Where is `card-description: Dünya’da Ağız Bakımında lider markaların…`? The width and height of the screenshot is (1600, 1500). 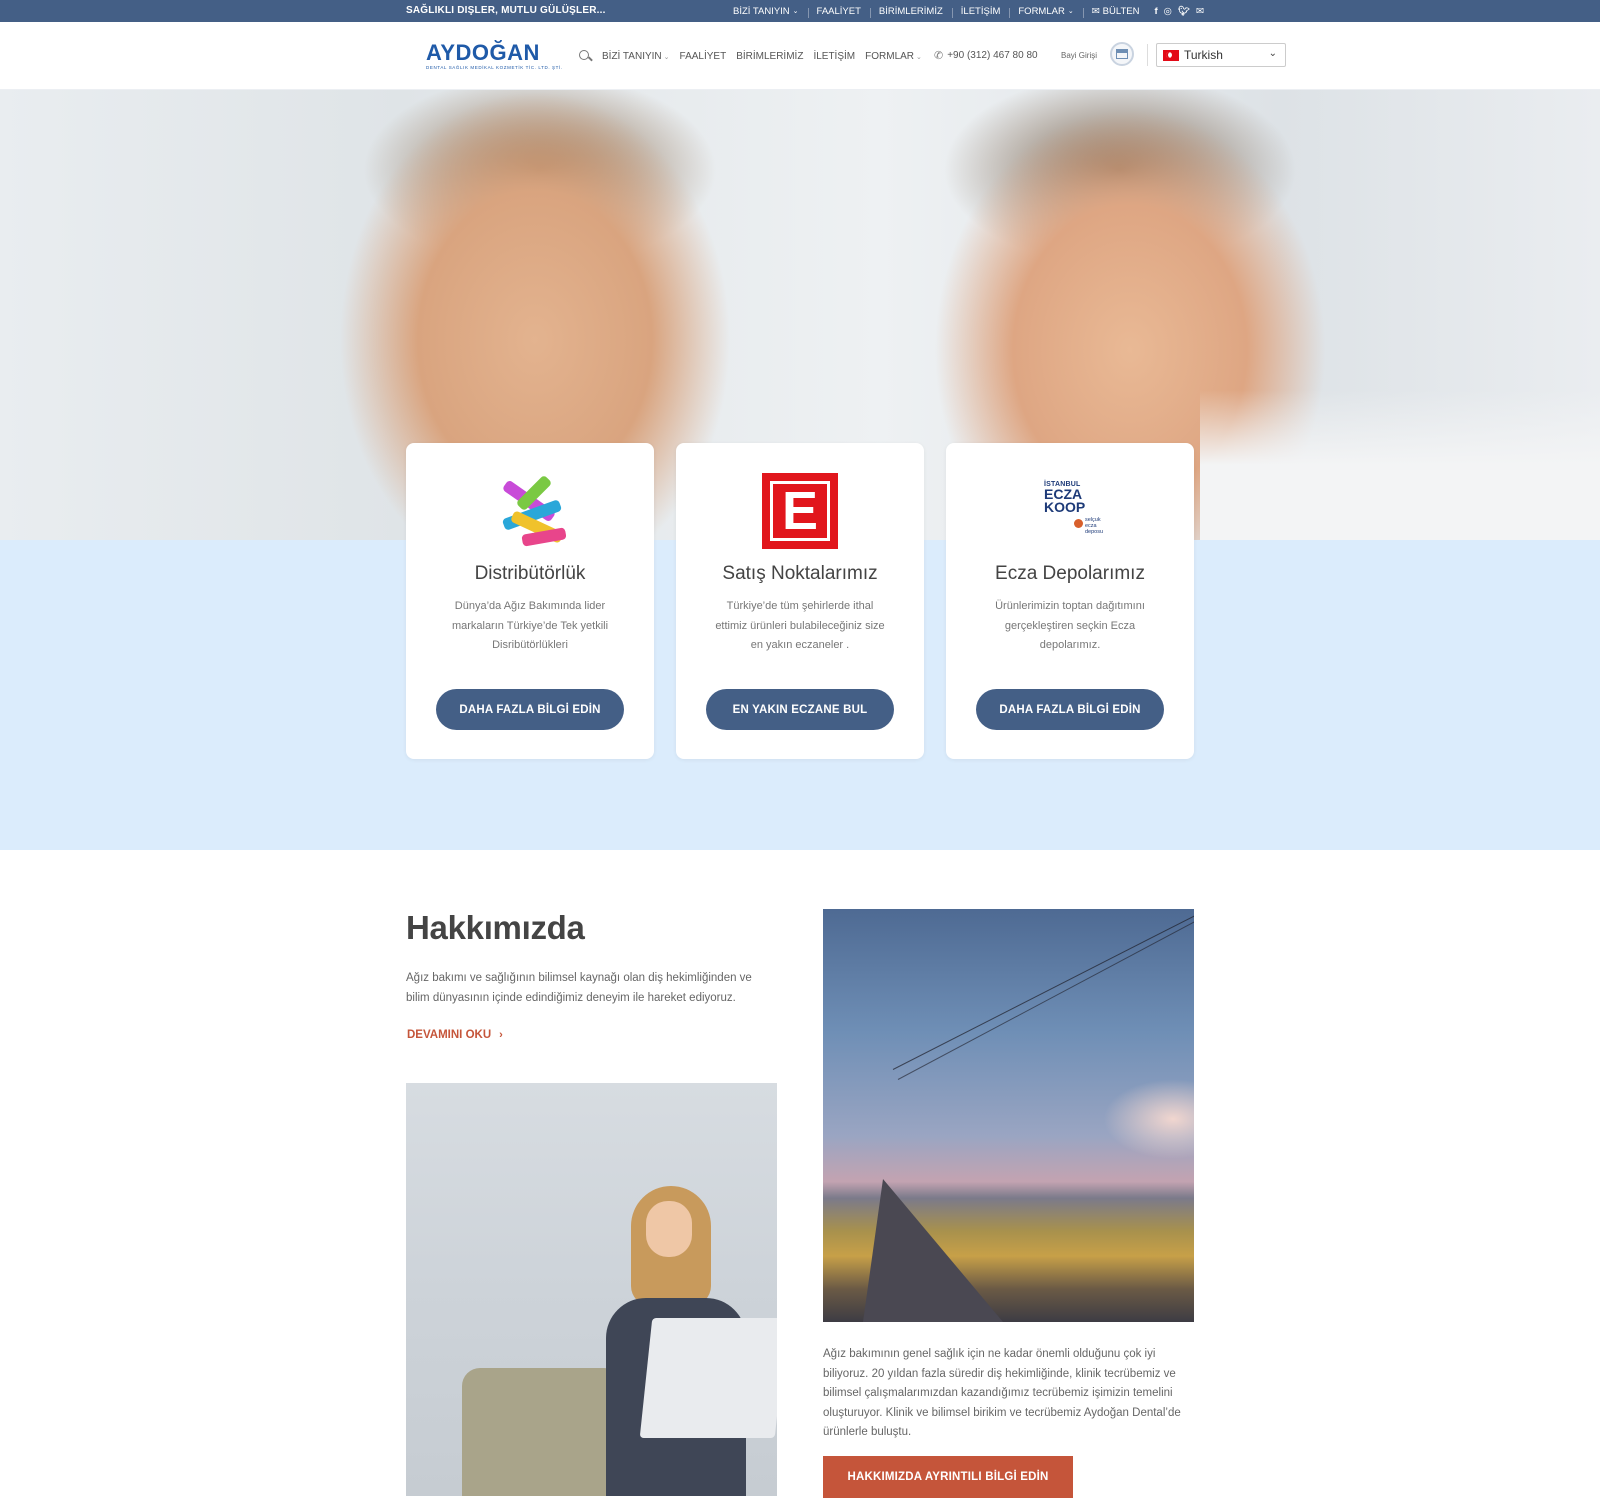 card-description: Dünya’da Ağız Bakımında lider markaların… is located at coordinates (530, 625).